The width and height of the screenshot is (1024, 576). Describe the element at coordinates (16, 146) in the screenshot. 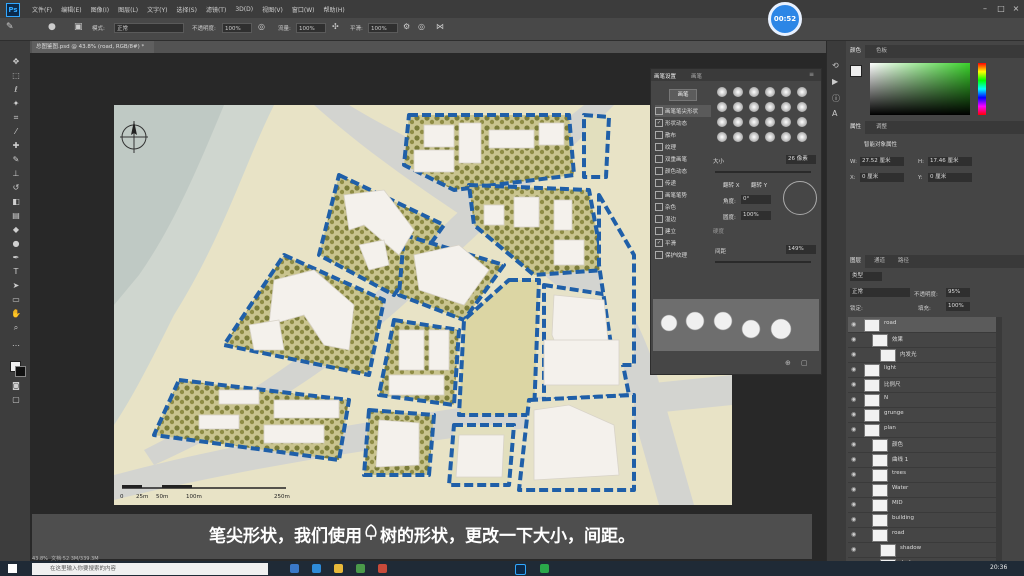

I see `healing-brush-tool-icon: ✚` at that location.